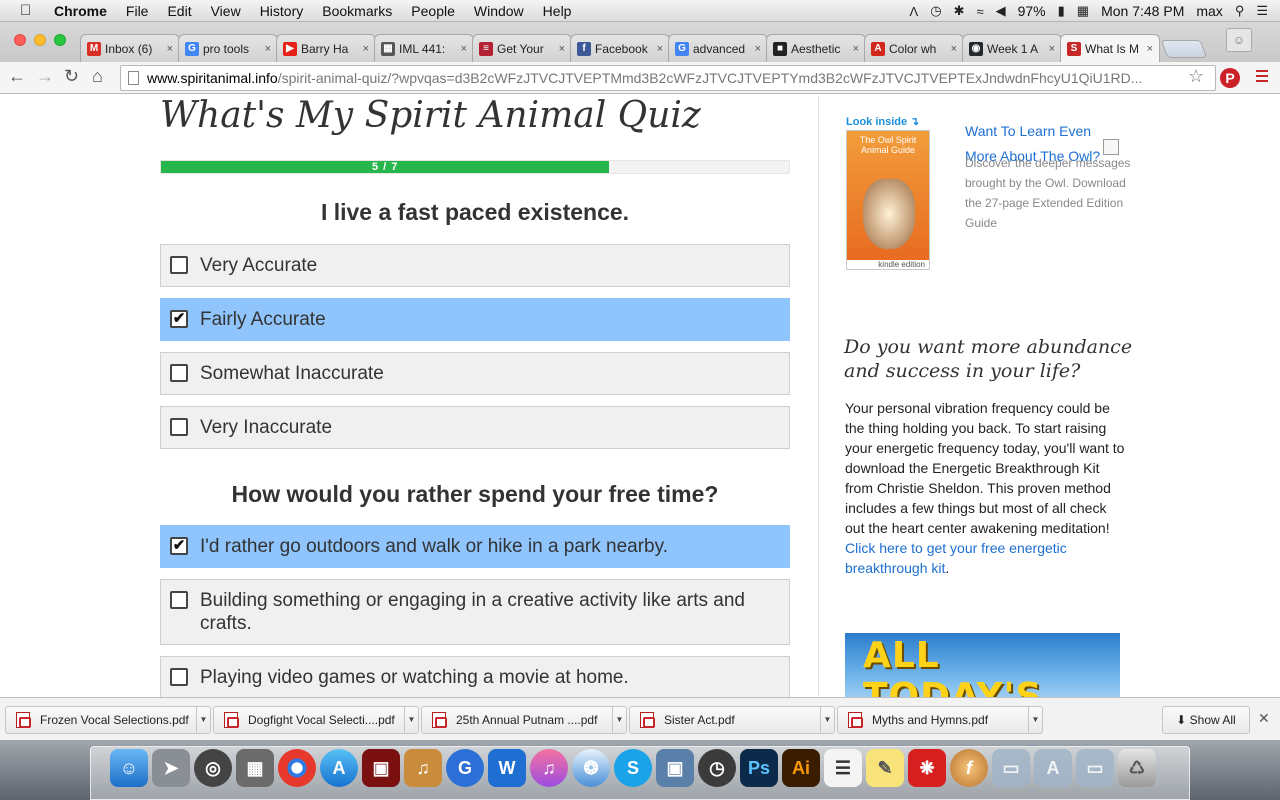 The width and height of the screenshot is (1280, 800). I want to click on browser-tab: A Color wh ×, so click(914, 48).